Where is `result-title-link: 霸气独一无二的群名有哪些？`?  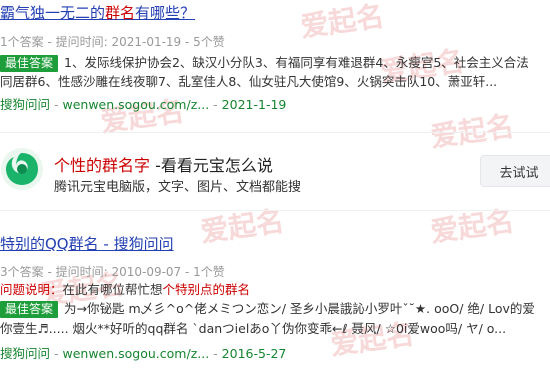
result-title-link: 霸气独一无二的群名有哪些？ is located at coordinates (97, 12).